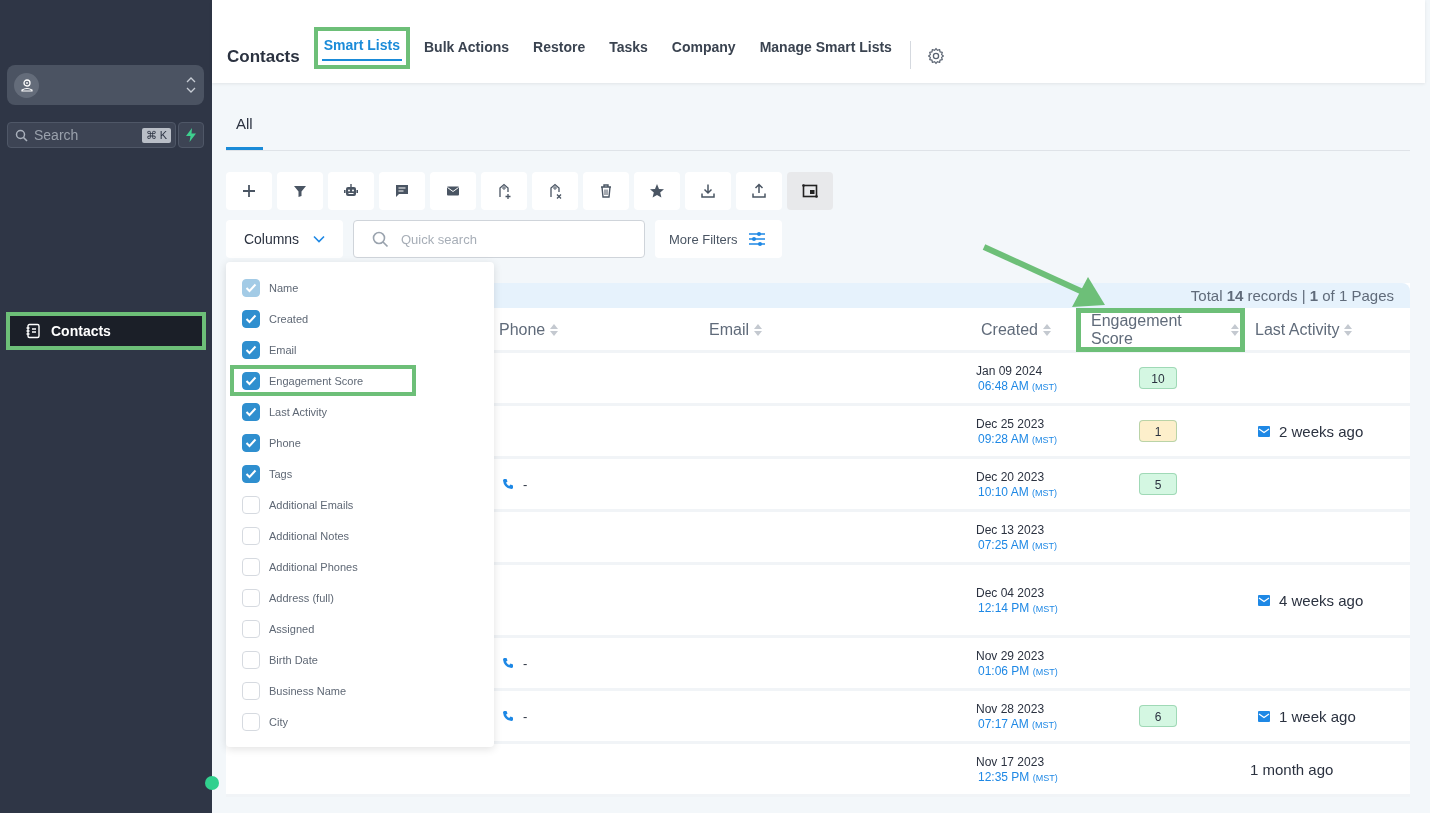 The width and height of the screenshot is (1430, 813). Describe the element at coordinates (212, 783) in the screenshot. I see `collapse-handle` at that location.